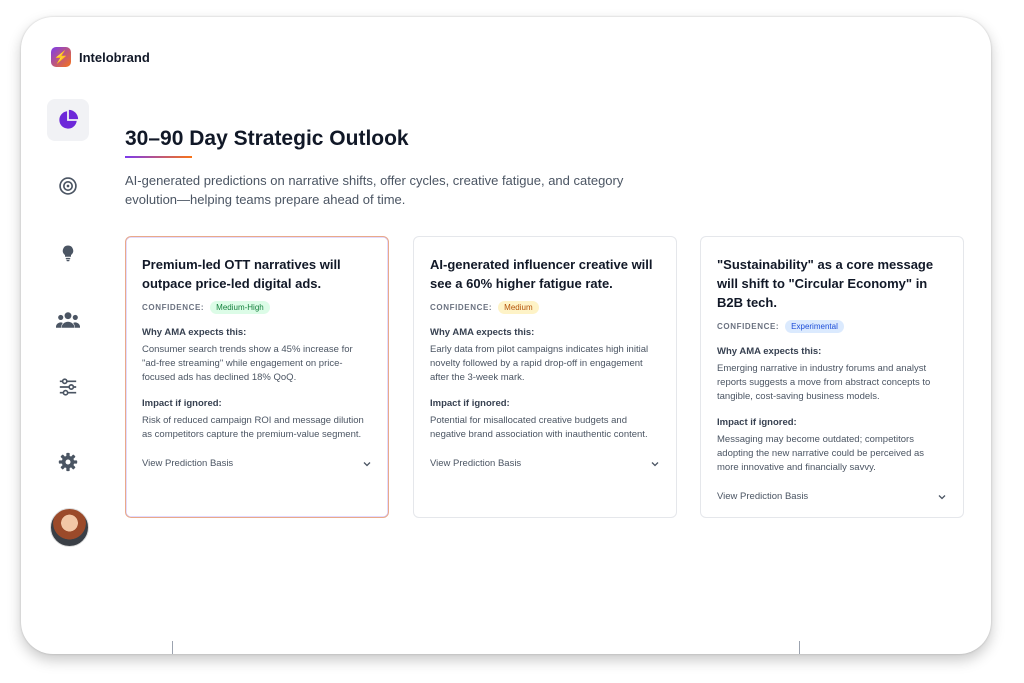 This screenshot has width=1024, height=683. What do you see at coordinates (267, 138) in the screenshot?
I see `page-title: 30–90 Day Strategic Outlook` at bounding box center [267, 138].